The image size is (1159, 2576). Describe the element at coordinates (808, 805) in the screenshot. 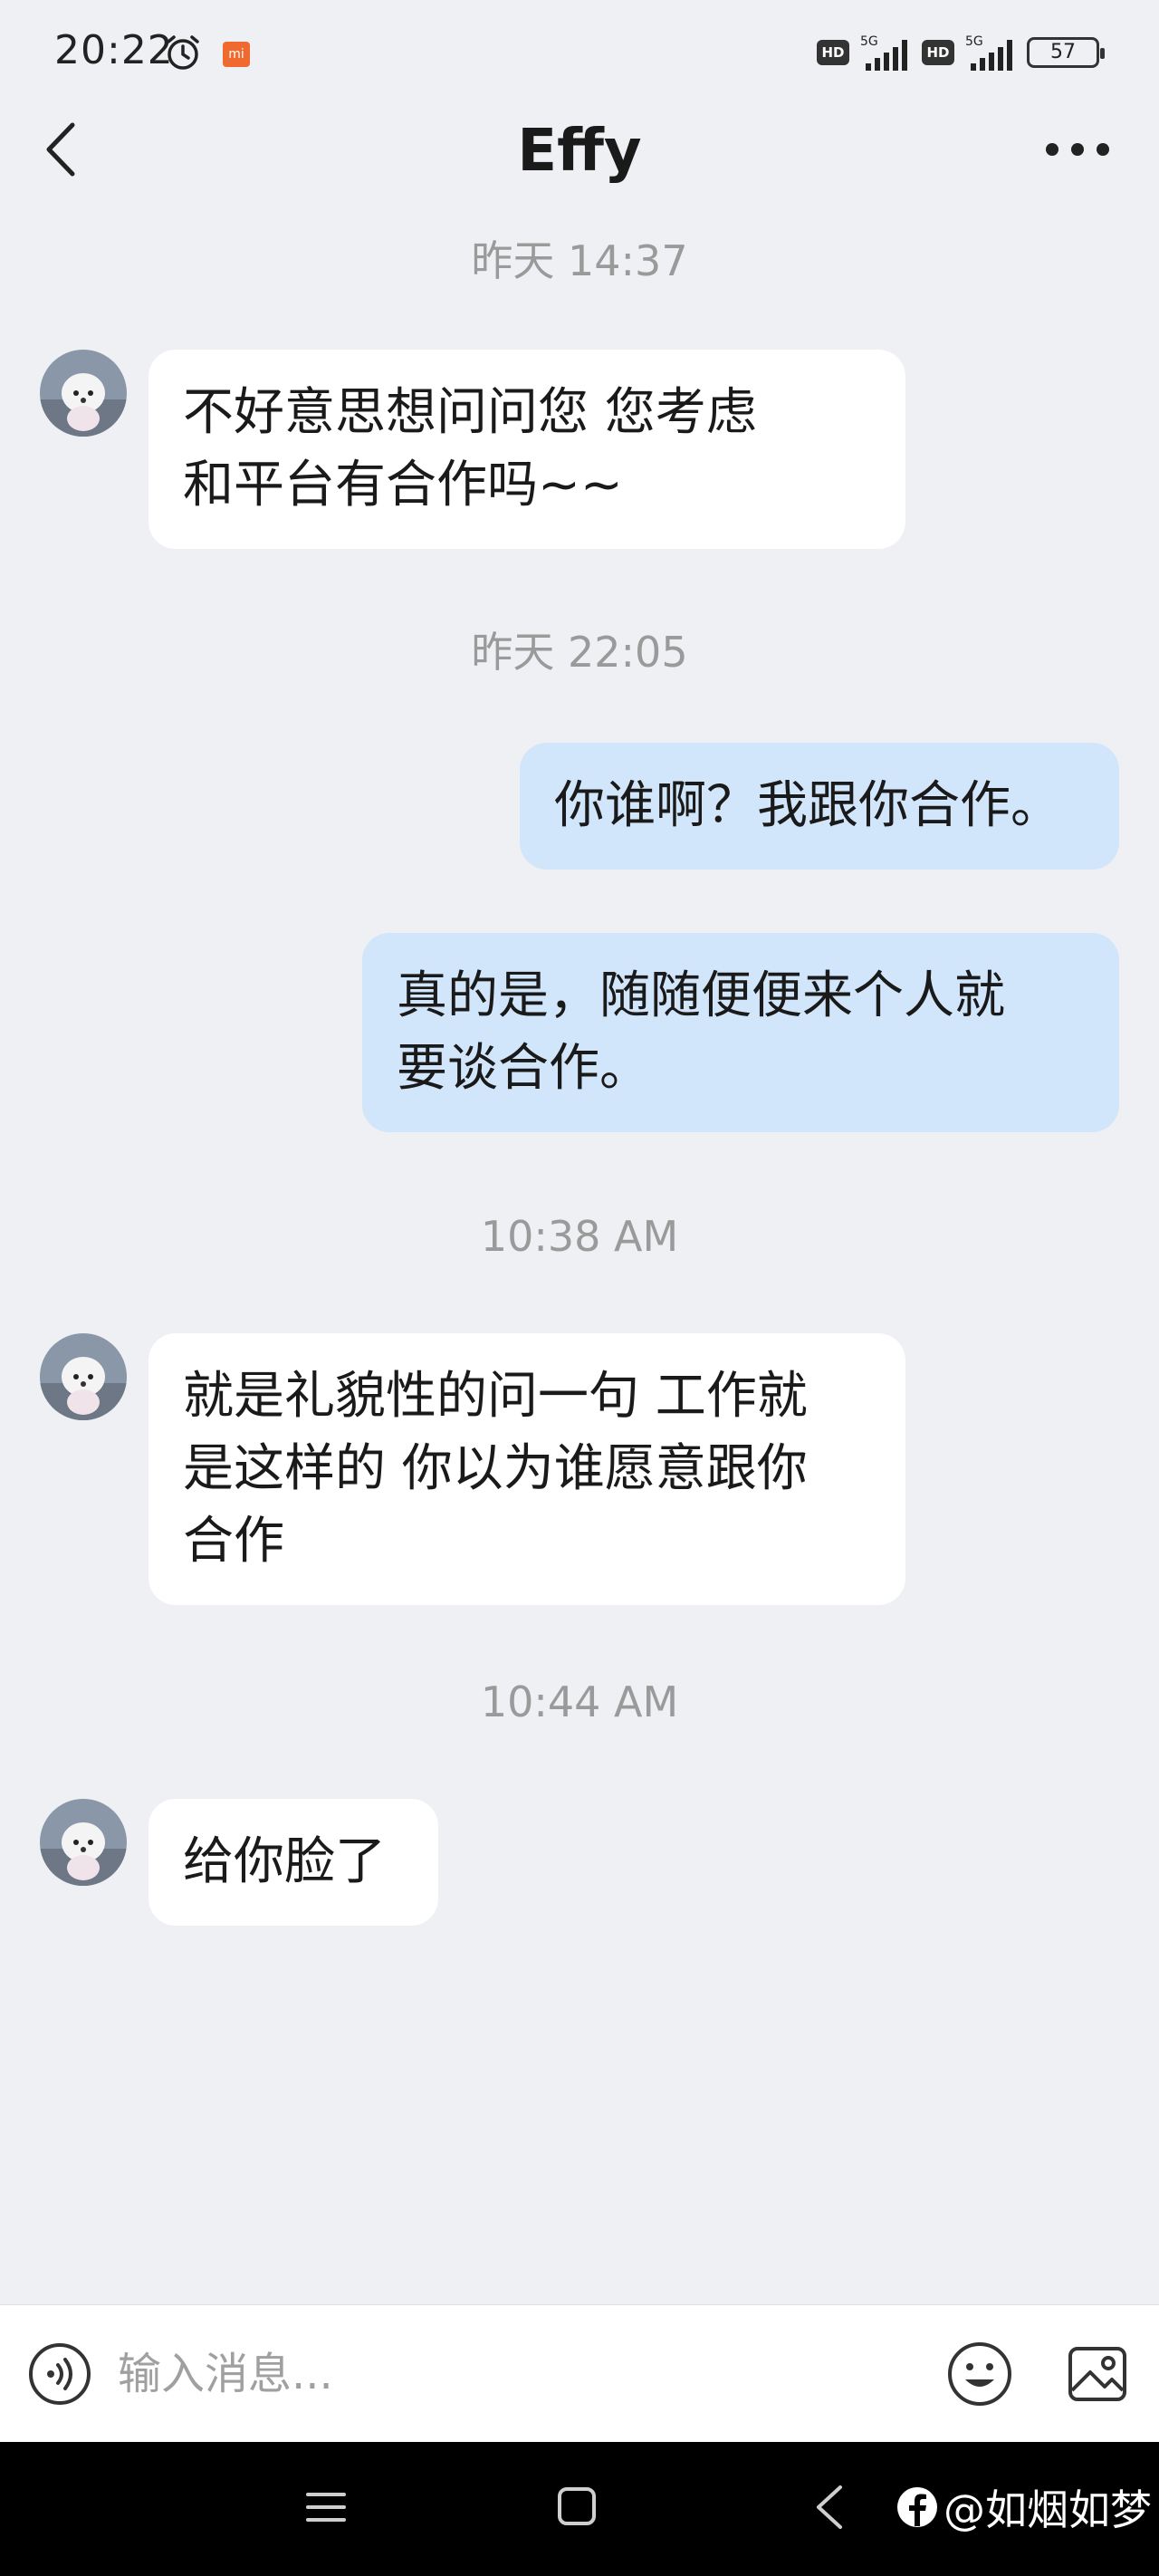

I see `message-line: 你谁啊？我跟你合作。` at that location.